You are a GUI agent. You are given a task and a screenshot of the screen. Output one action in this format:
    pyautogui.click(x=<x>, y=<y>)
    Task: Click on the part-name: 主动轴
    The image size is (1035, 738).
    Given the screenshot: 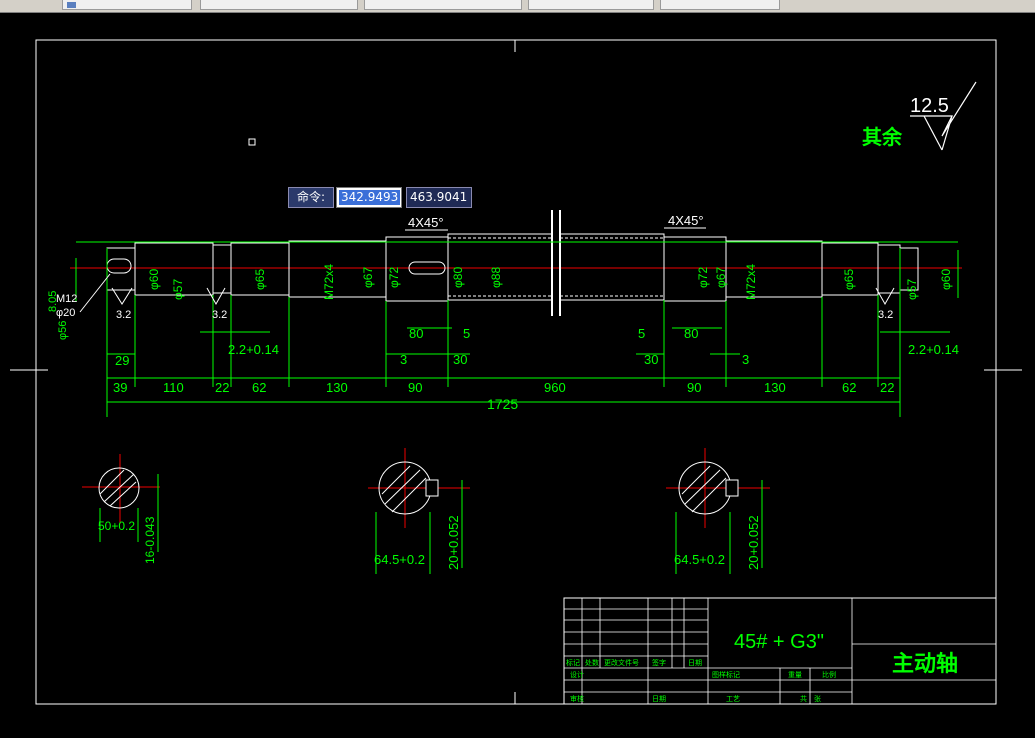 What is the action you would take?
    pyautogui.click(x=925, y=663)
    